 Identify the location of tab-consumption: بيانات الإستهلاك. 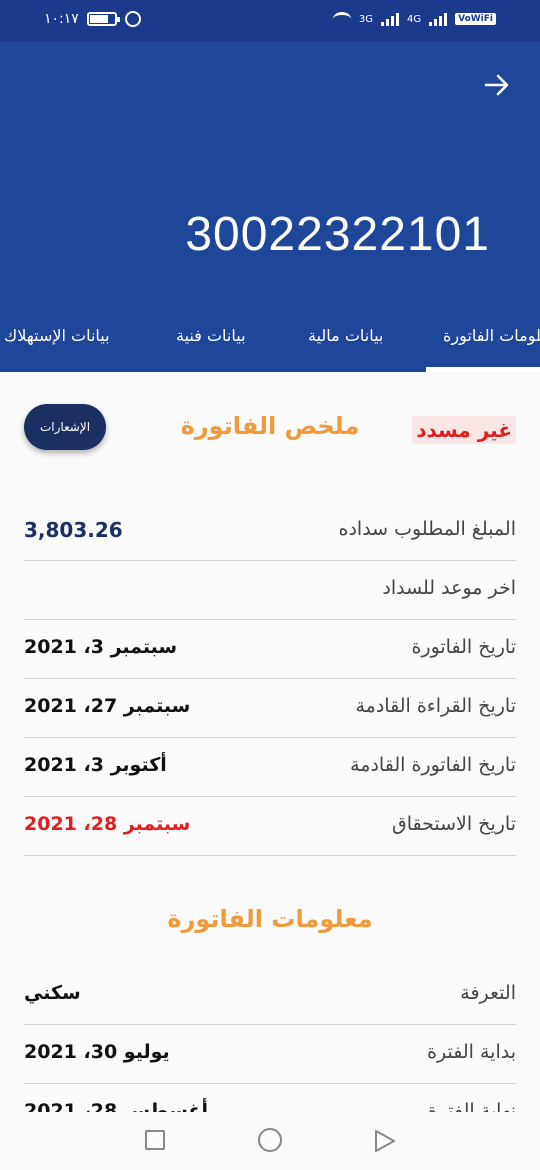
(57, 335).